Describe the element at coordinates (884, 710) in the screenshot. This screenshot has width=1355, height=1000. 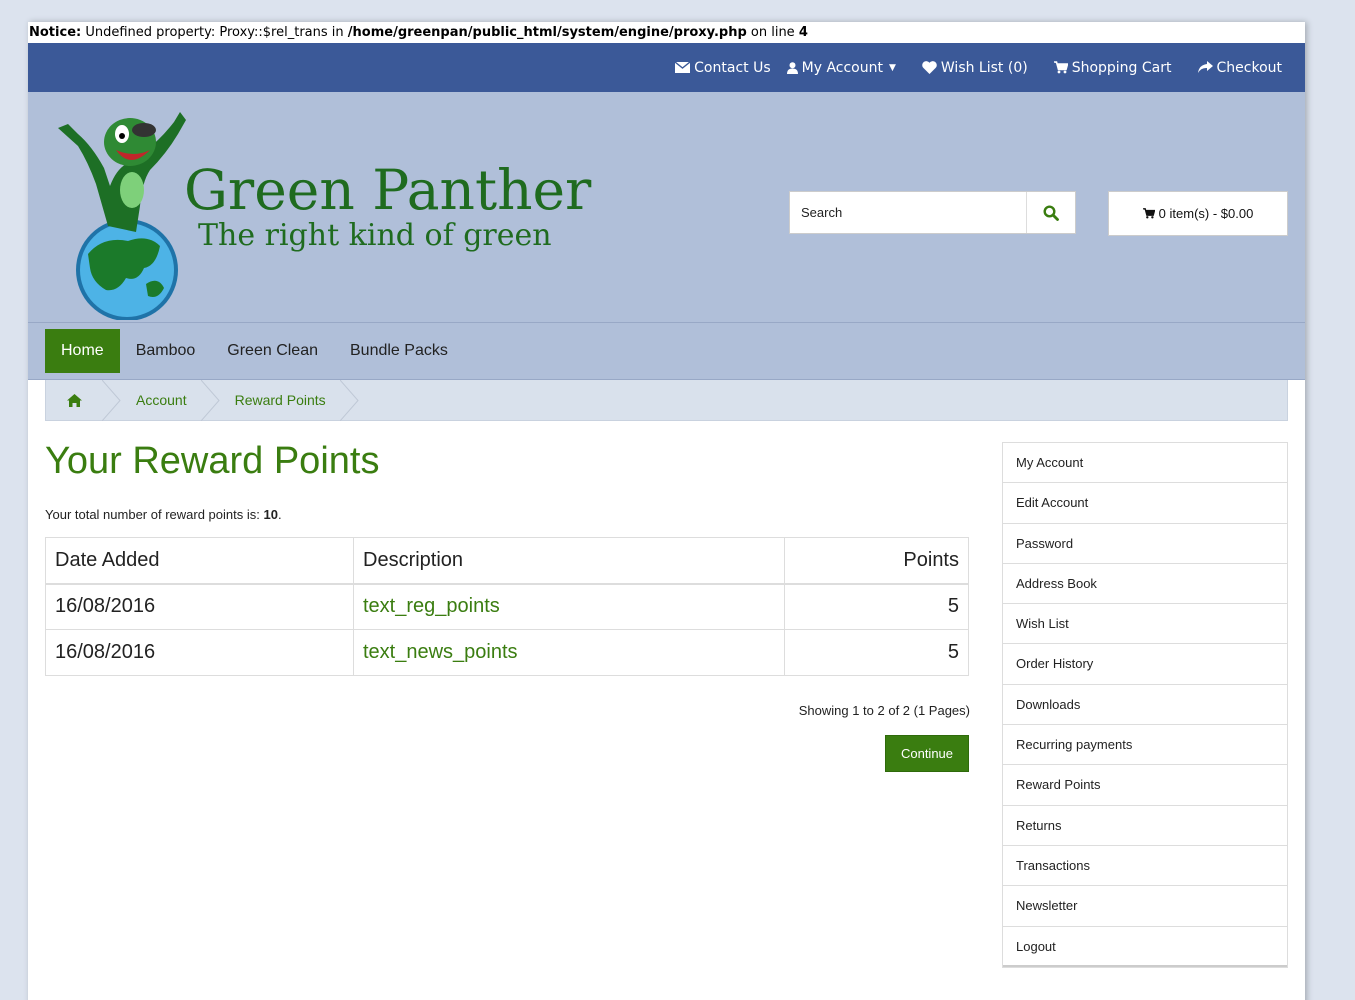
I see `pagination-info: Showing 1 to 2 of 2 (1 Pages)` at that location.